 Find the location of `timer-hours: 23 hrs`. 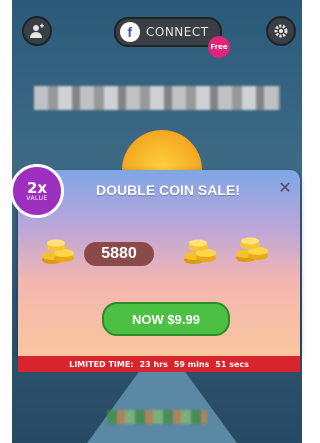

timer-hours: 23 hrs is located at coordinates (153, 364).